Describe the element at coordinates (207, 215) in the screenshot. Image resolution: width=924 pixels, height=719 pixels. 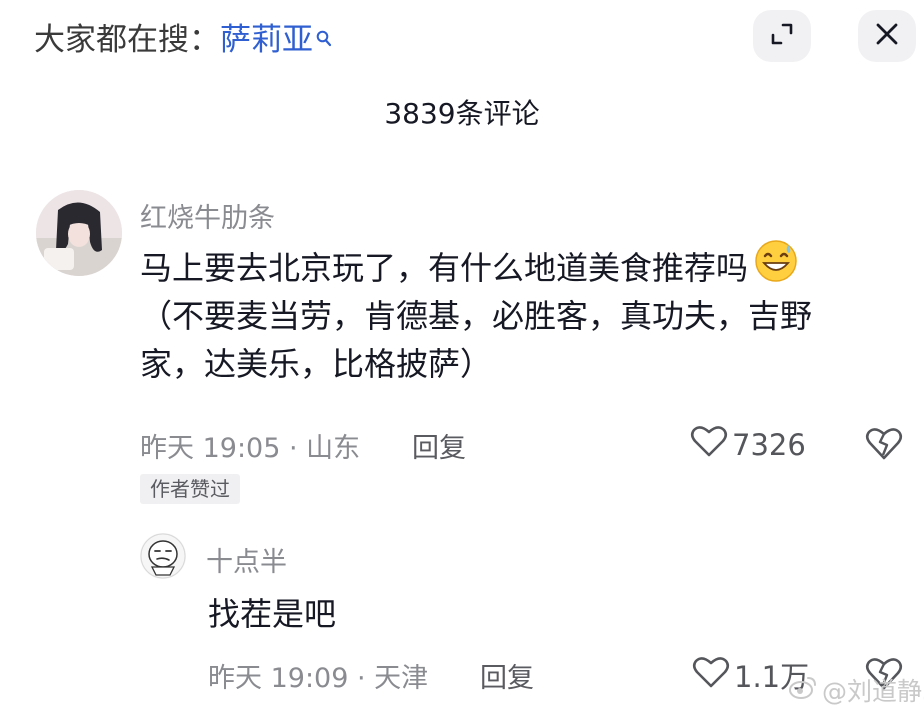
I see `comment-username: 红烧牛肋条` at that location.